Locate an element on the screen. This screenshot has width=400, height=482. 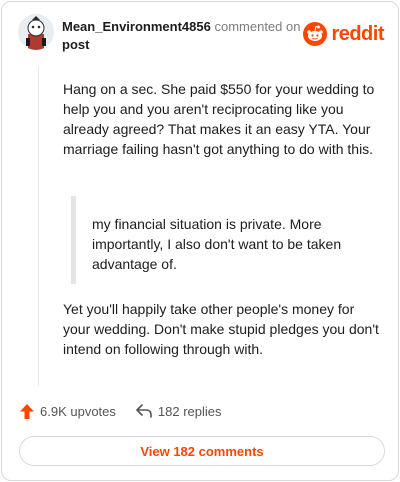
replies-button: 182 replies is located at coordinates (179, 411).